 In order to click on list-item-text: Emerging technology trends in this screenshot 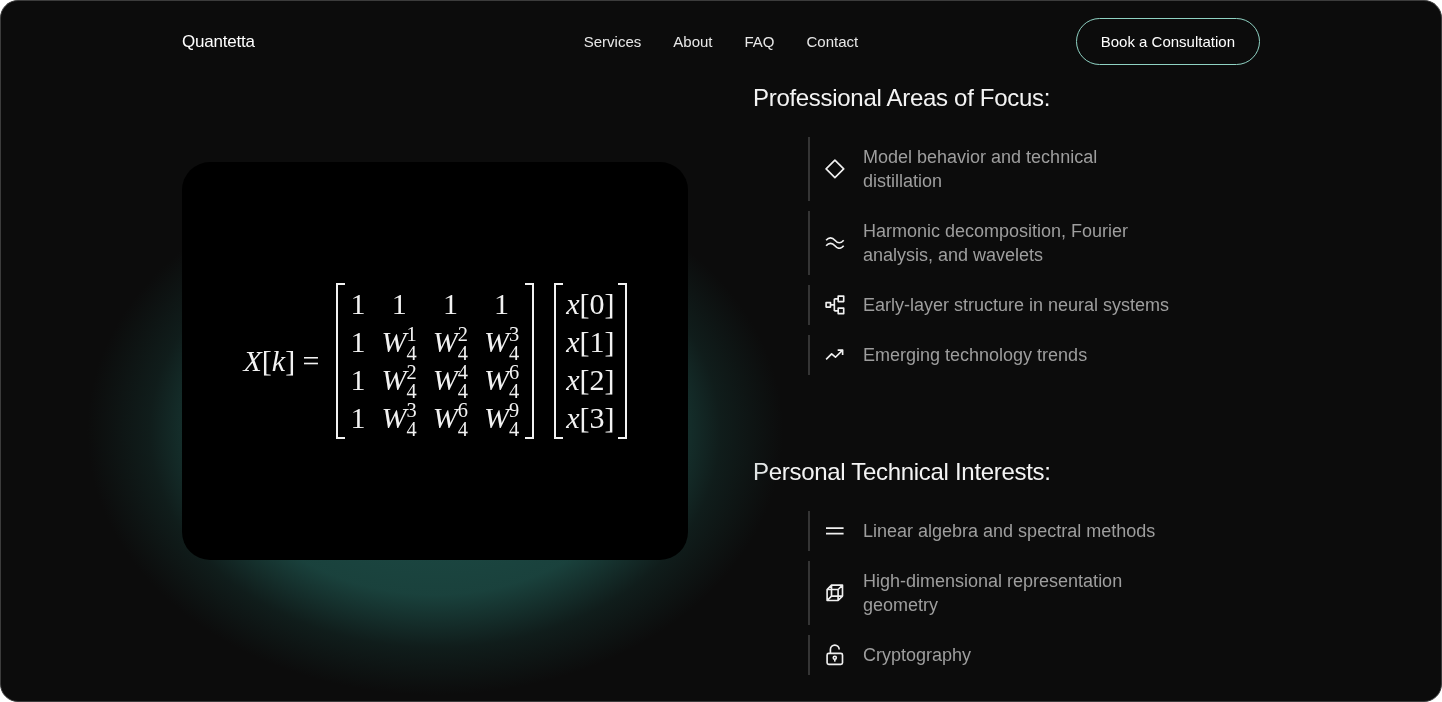, I will do `click(976, 355)`.